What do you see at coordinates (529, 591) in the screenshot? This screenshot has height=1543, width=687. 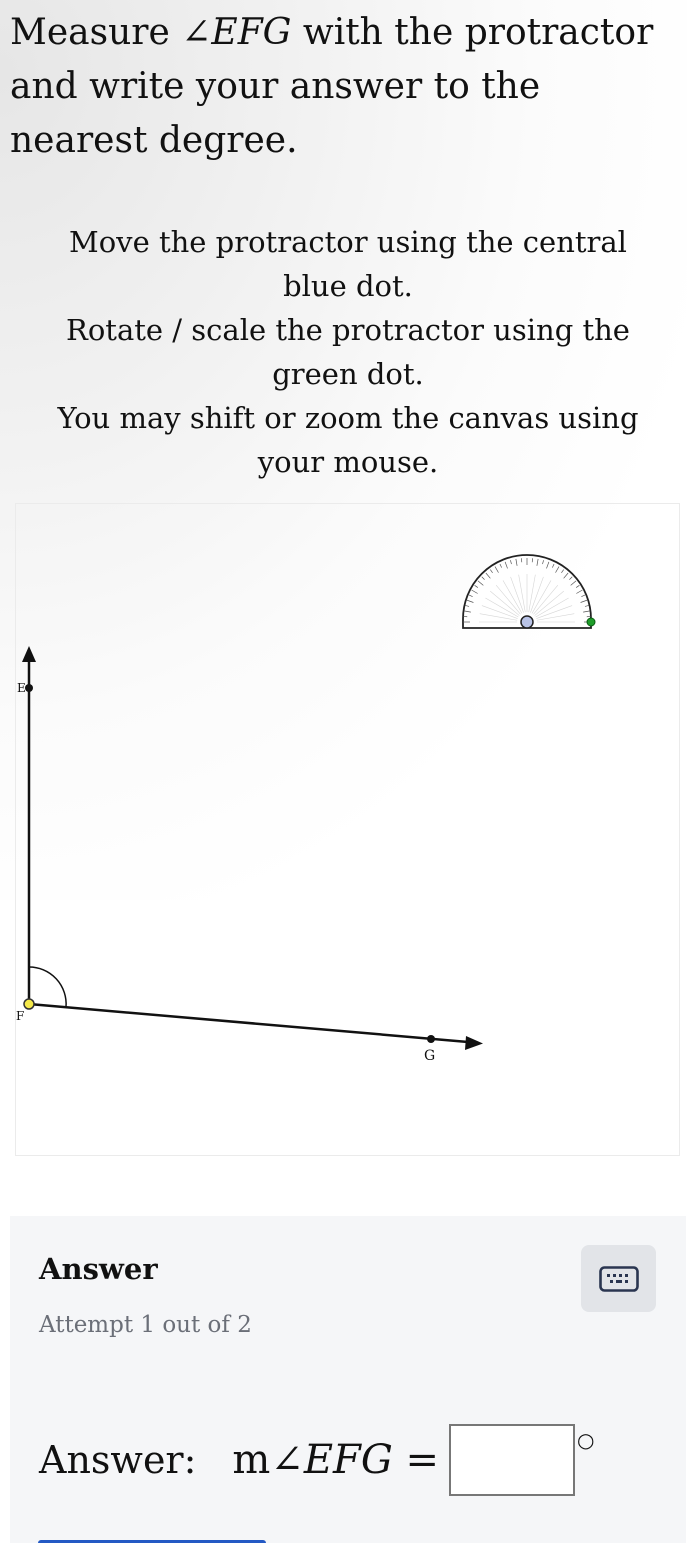 I see `protractor` at bounding box center [529, 591].